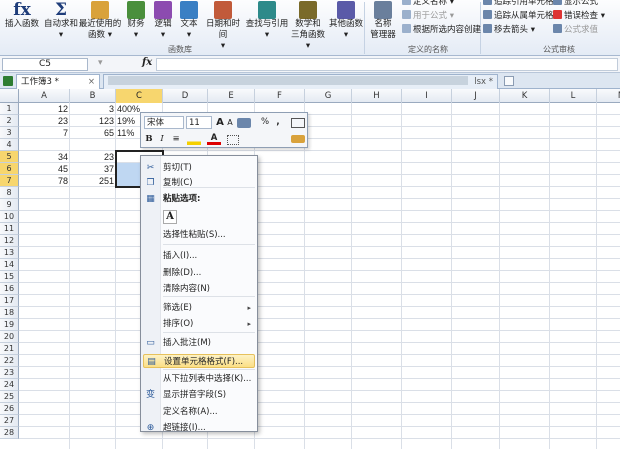 This screenshot has height=449, width=620. Describe the element at coordinates (518, 4) in the screenshot. I see `audit-item-0: 追踪引用单元格` at that location.